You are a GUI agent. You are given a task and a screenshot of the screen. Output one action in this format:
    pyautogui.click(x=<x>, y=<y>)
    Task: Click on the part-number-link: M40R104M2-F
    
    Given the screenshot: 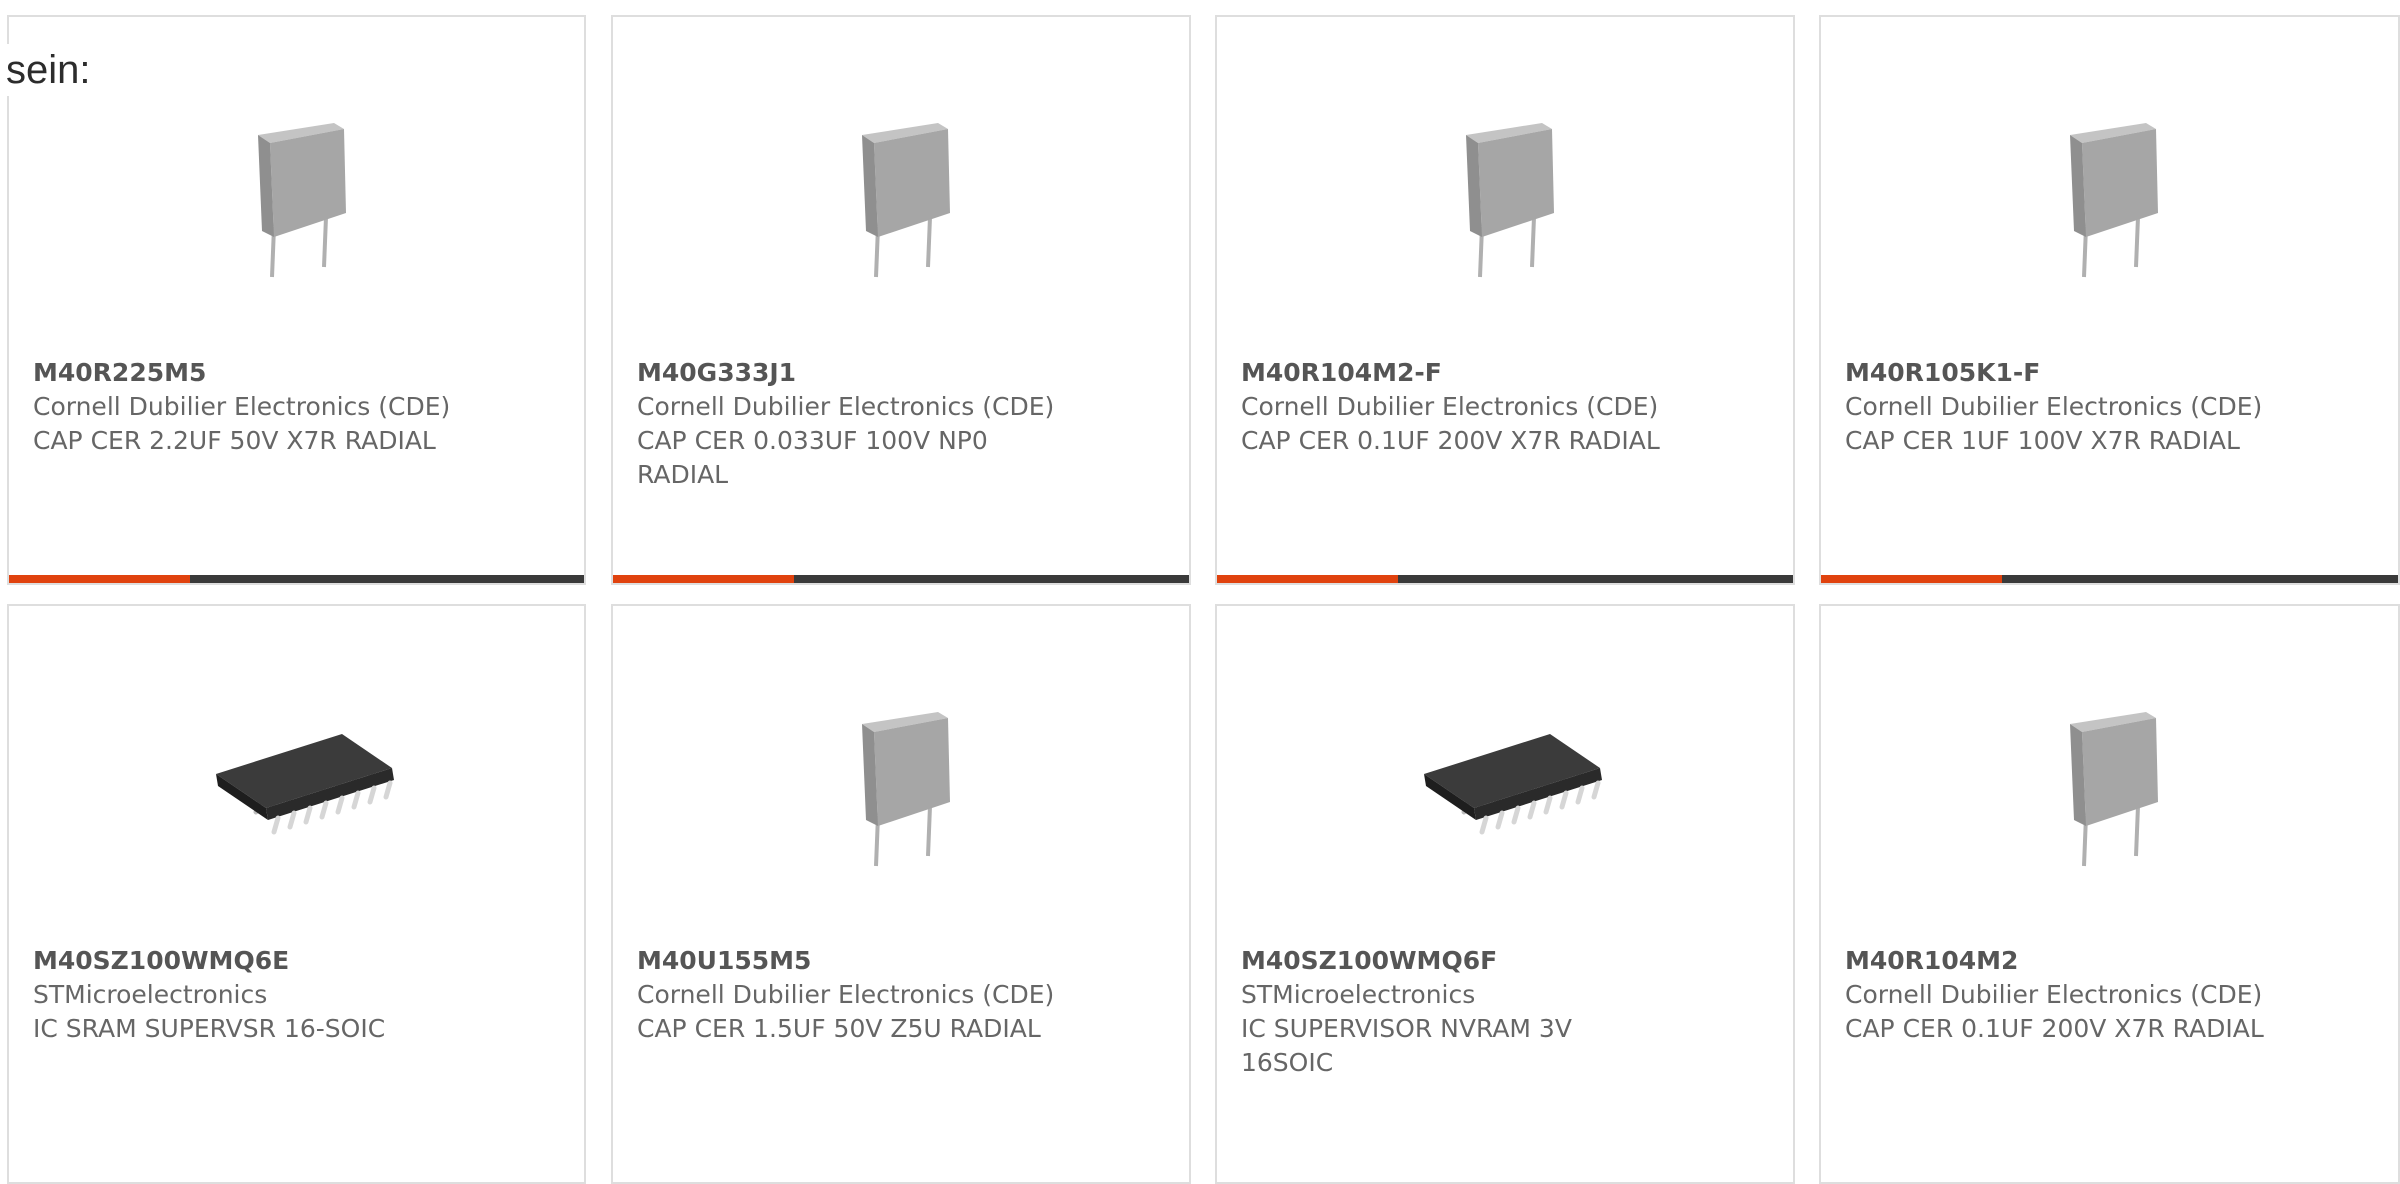 What is the action you would take?
    pyautogui.click(x=1505, y=373)
    